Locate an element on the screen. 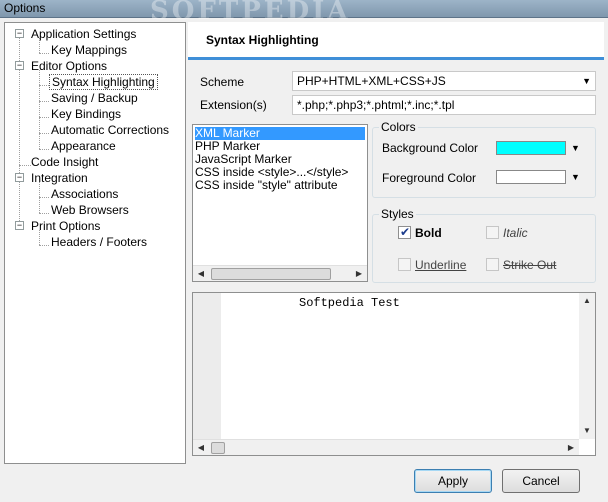 This screenshot has height=502, width=608. cancel-button: Cancel is located at coordinates (541, 481).